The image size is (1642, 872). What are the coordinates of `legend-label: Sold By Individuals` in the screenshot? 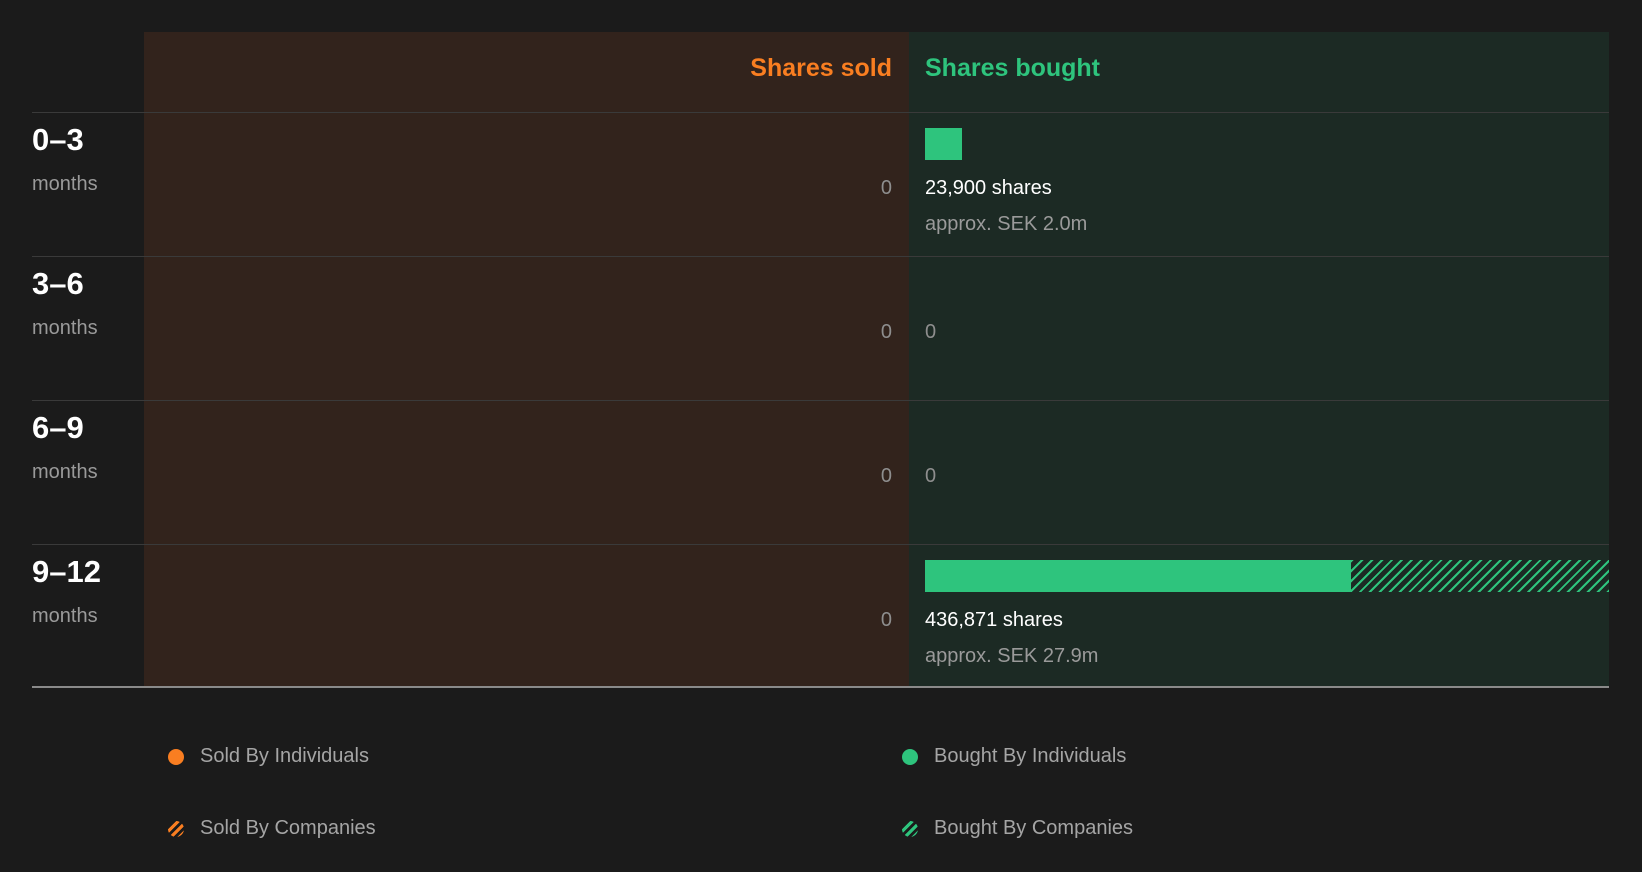 It's located at (284, 756).